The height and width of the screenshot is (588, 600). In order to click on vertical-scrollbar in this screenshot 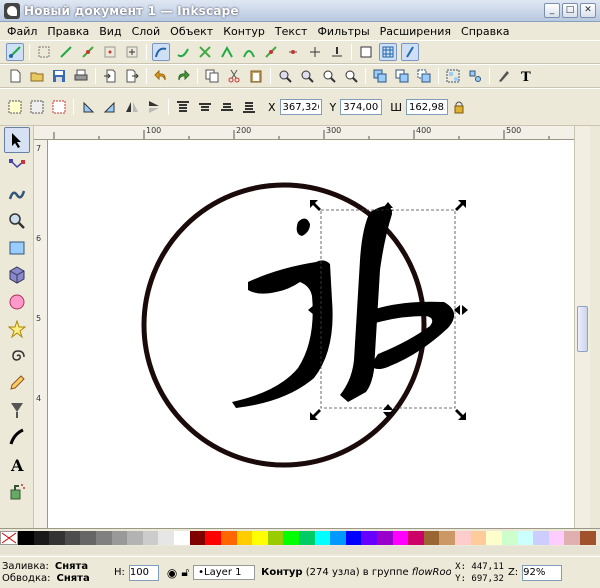, I will do `click(582, 327)`.